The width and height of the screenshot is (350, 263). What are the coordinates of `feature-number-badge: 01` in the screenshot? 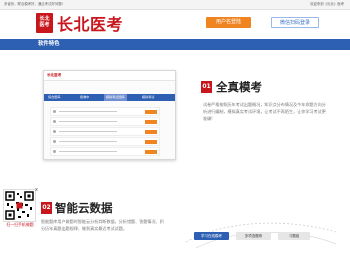 It's located at (206, 87).